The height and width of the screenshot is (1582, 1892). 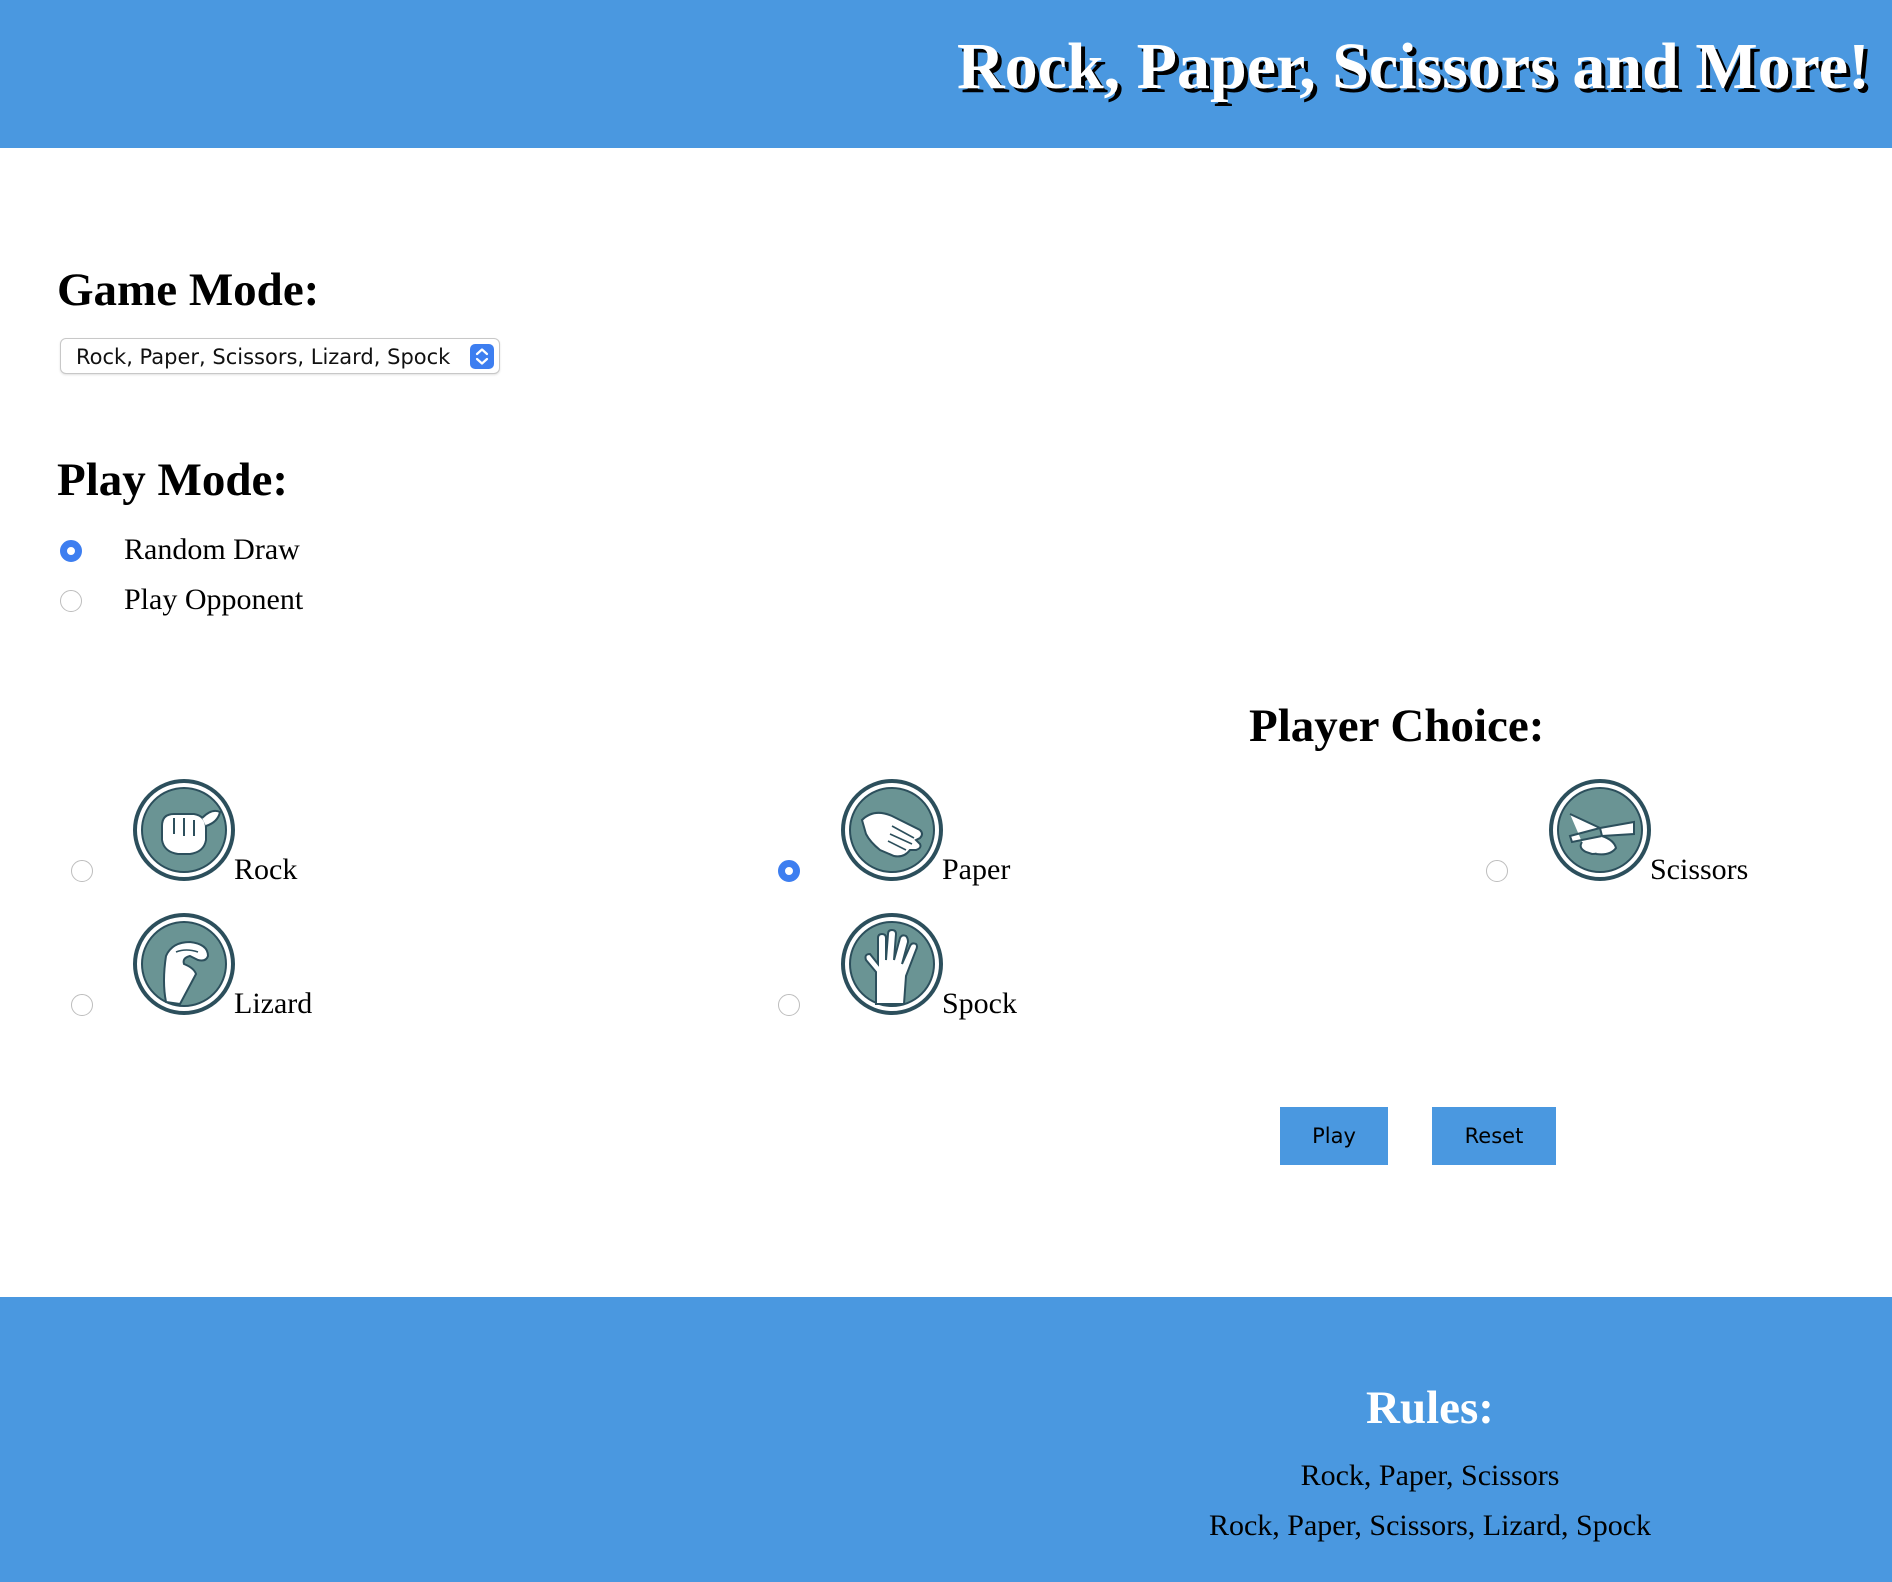 What do you see at coordinates (1430, 1475) in the screenshot?
I see `rule-item: Rock, Paper, Scissors` at bounding box center [1430, 1475].